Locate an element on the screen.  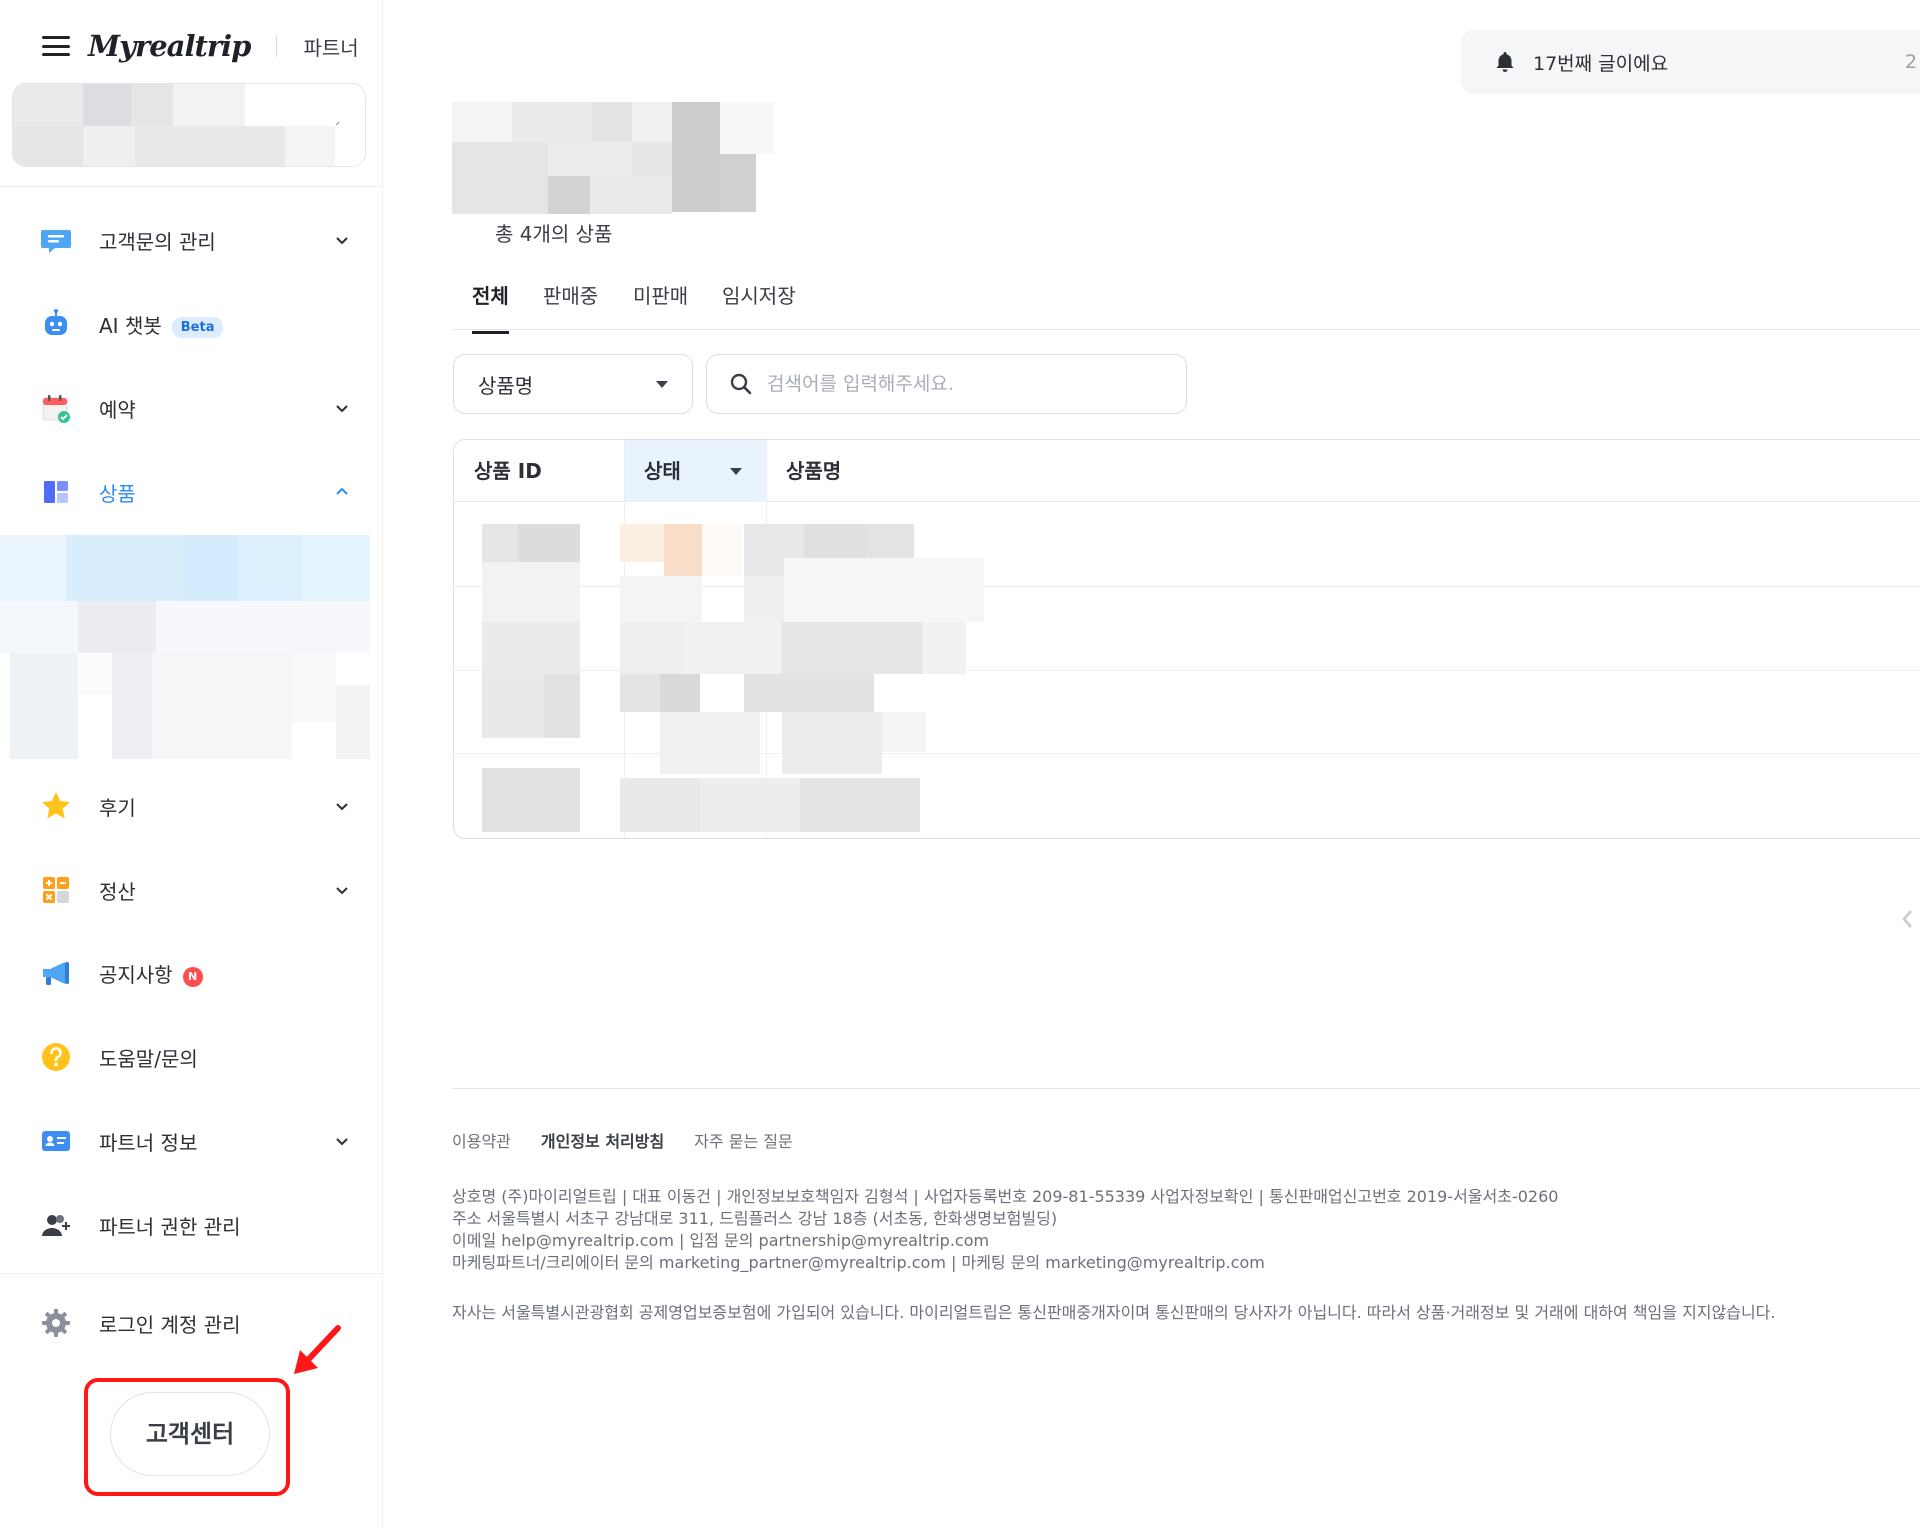
tab-draft: 임시저장 is located at coordinates (759, 305).